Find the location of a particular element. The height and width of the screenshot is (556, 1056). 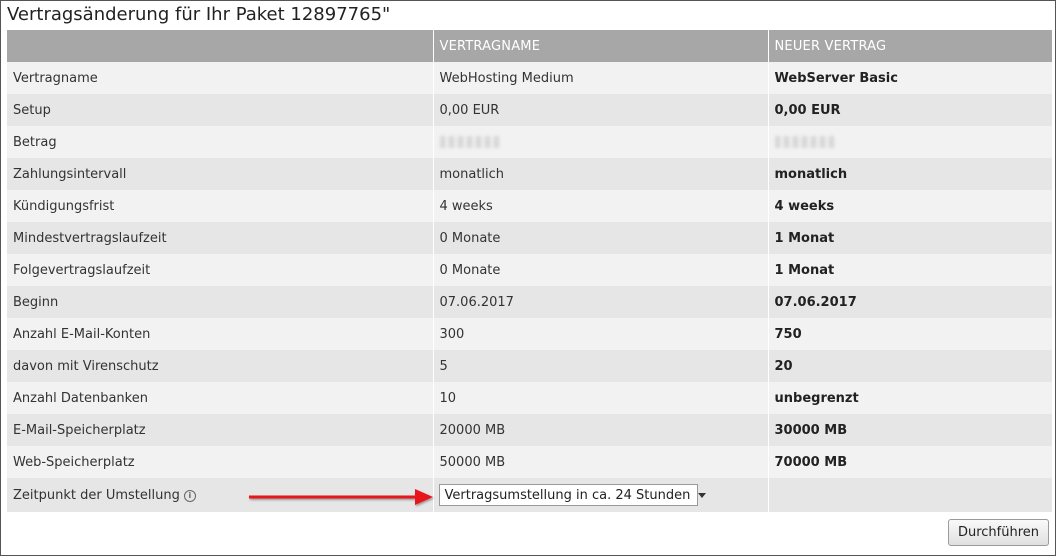

current-value: 5 is located at coordinates (600, 366).